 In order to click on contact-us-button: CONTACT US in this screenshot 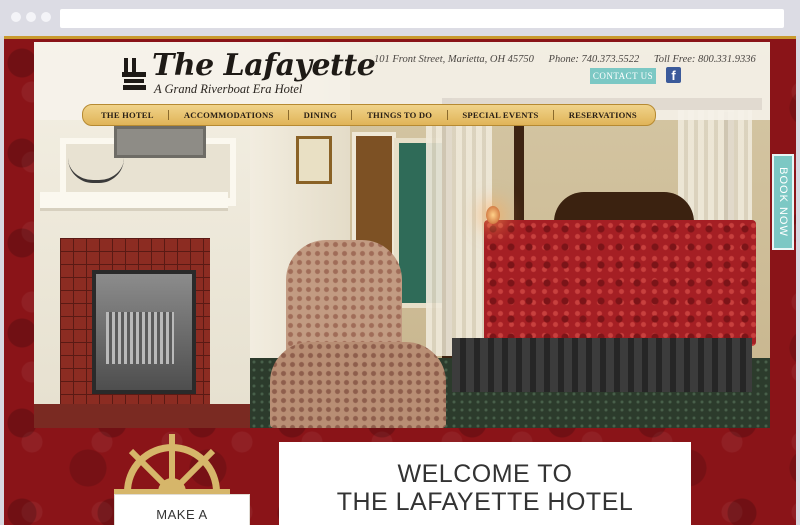, I will do `click(623, 76)`.